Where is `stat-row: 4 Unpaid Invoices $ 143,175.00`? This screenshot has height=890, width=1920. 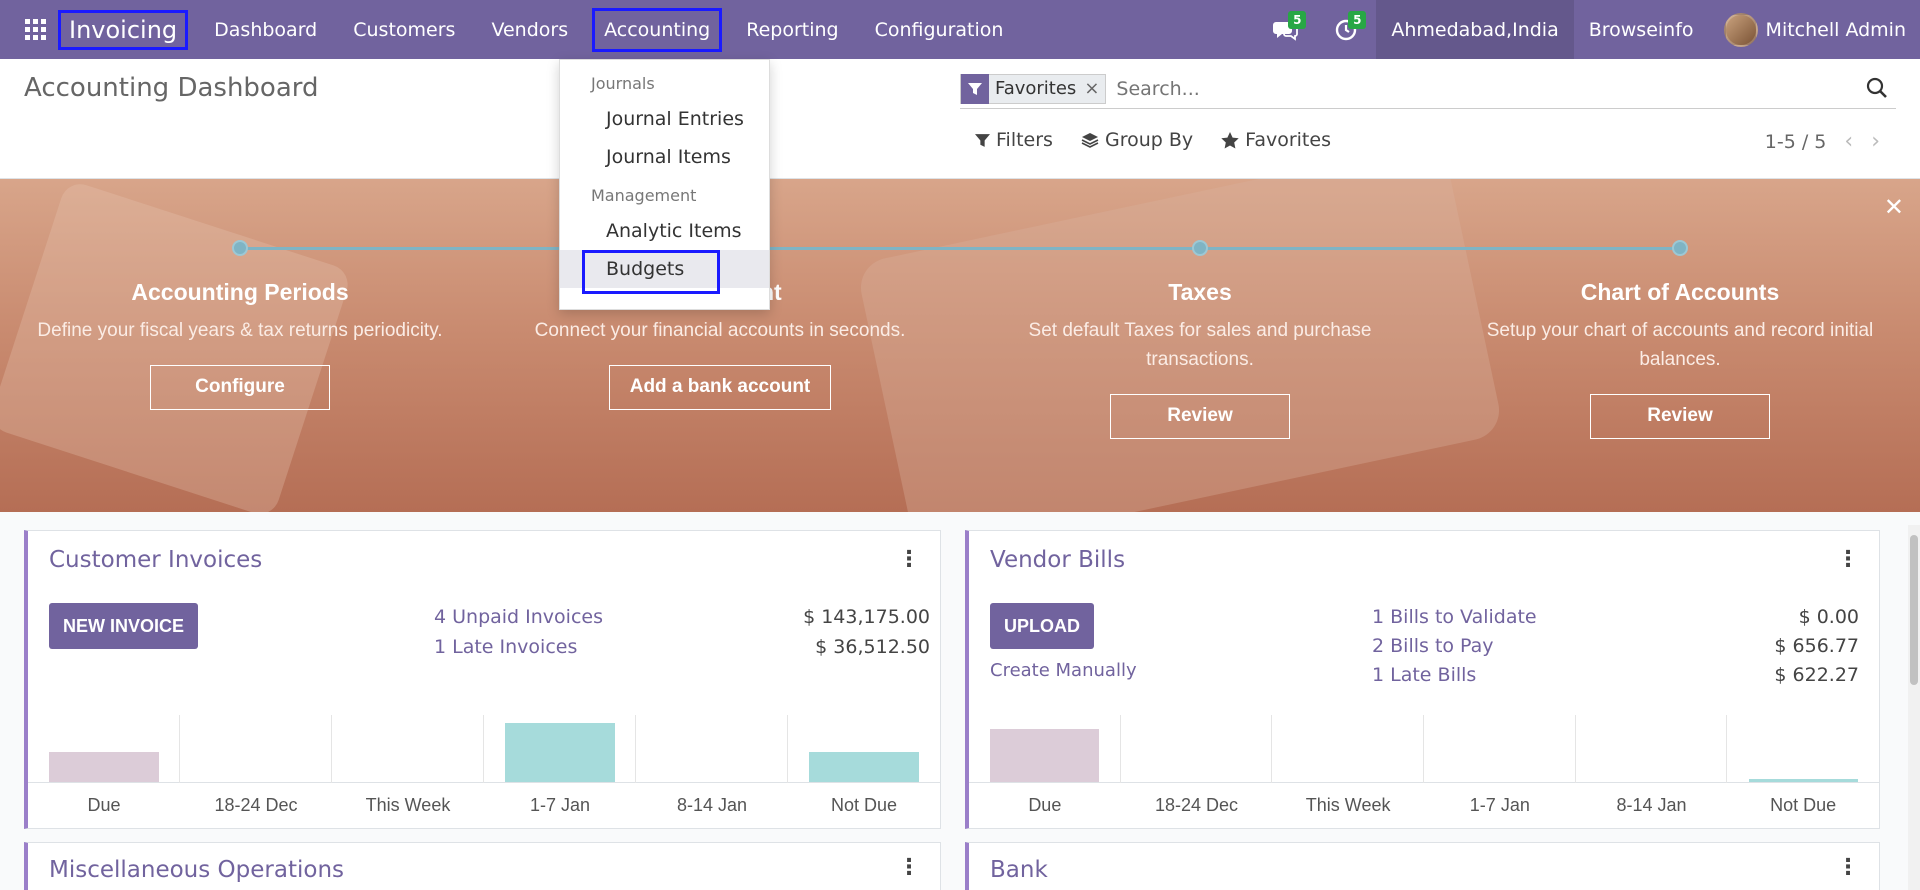
stat-row: 4 Unpaid Invoices $ 143,175.00 is located at coordinates (682, 617).